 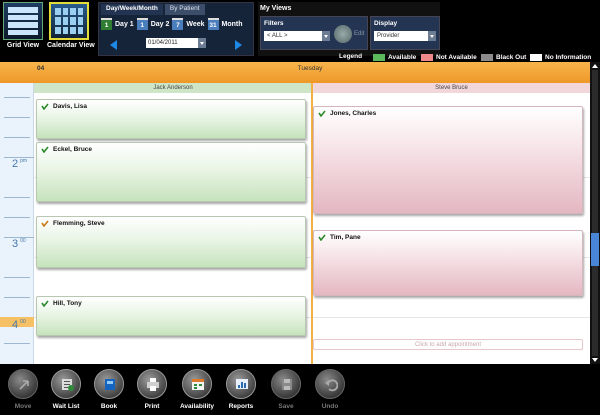 I want to click on appointment-patient-name: Eckel, Bruce, so click(x=73, y=149).